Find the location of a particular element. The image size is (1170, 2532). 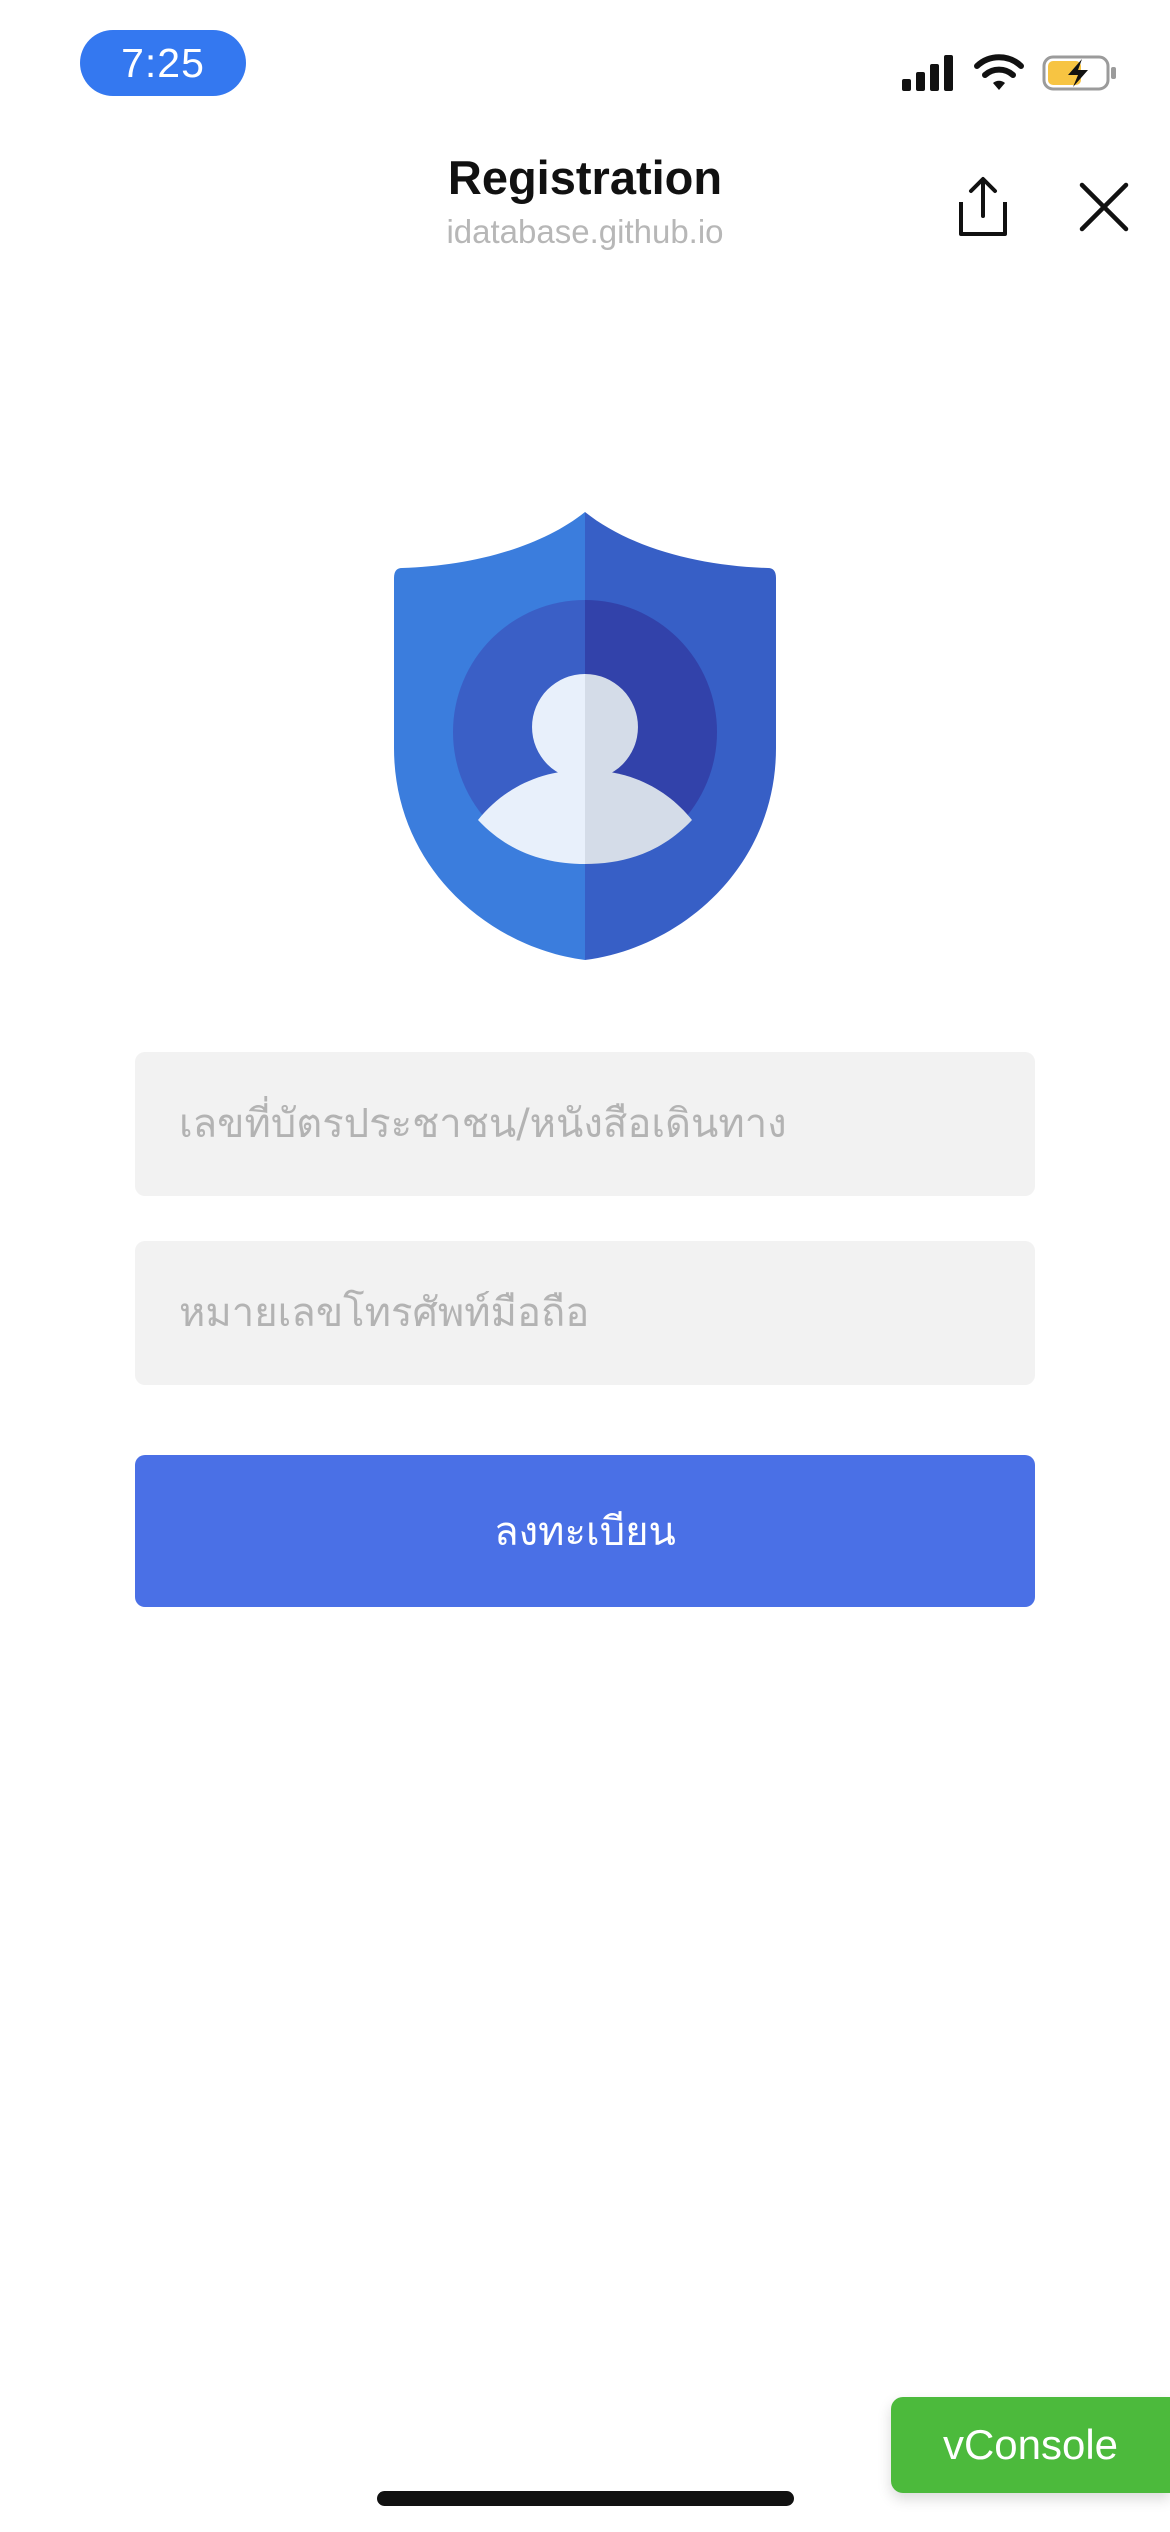

close-button is located at coordinates (1104, 207).